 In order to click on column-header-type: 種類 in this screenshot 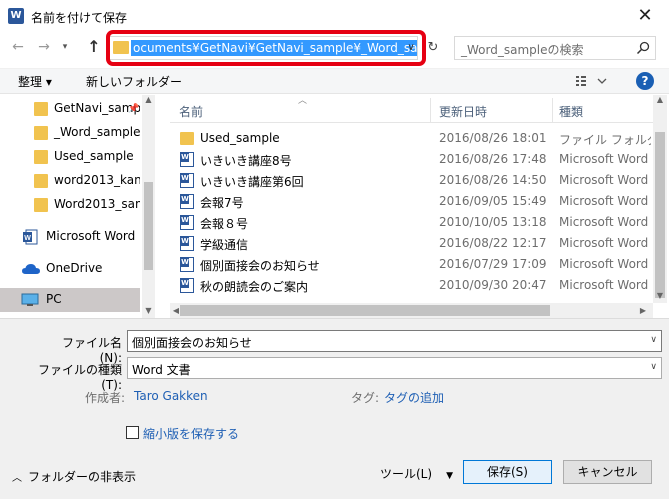, I will do `click(571, 111)`.